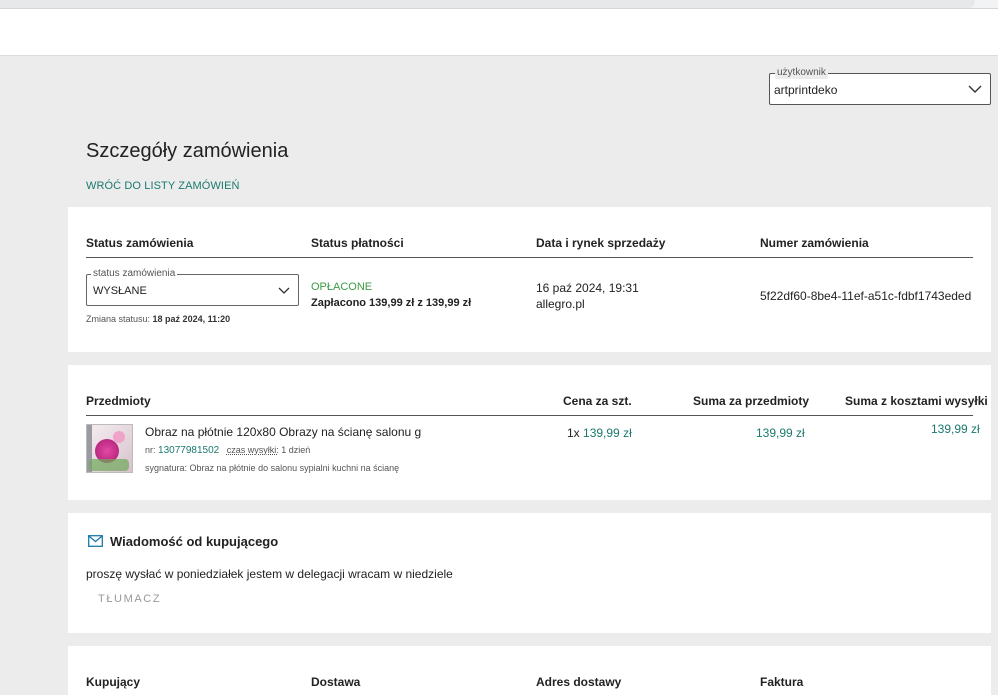  Describe the element at coordinates (357, 243) in the screenshot. I see `header-payment-status: Status płatności` at that location.